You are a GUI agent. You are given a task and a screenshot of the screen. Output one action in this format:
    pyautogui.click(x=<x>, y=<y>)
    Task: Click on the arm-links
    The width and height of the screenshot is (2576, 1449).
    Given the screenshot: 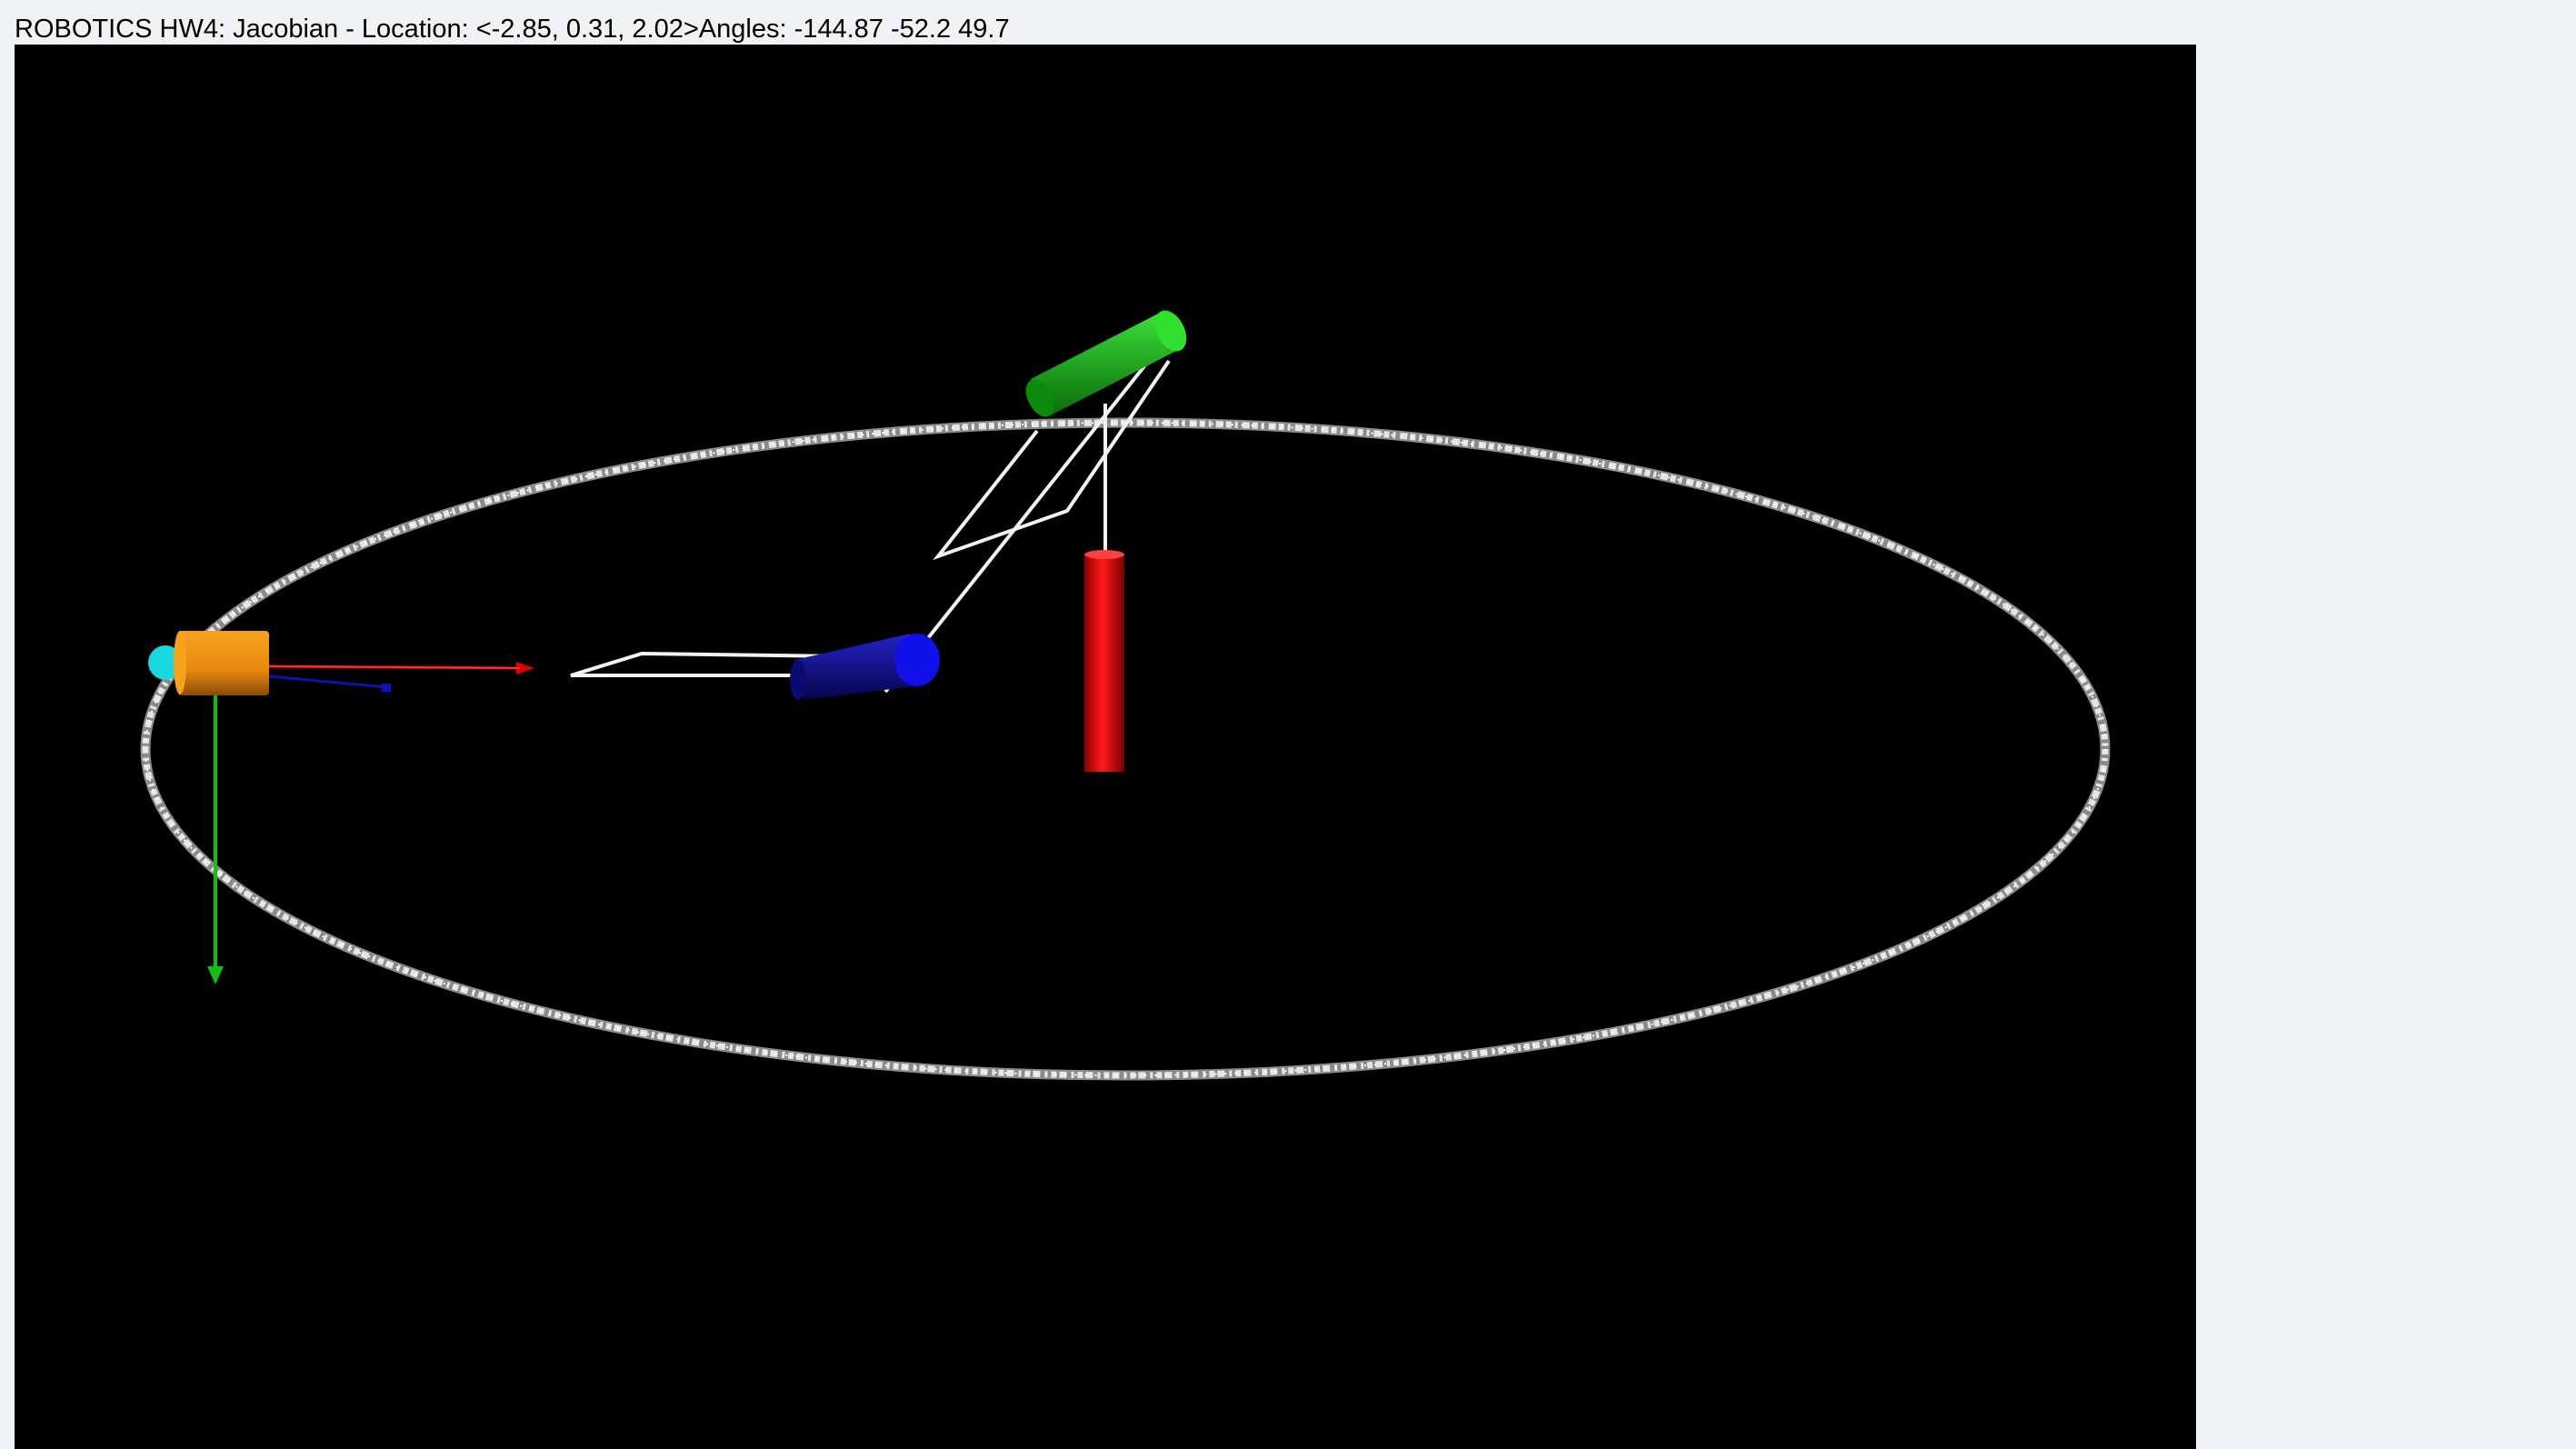 What is the action you would take?
    pyautogui.click(x=870, y=525)
    